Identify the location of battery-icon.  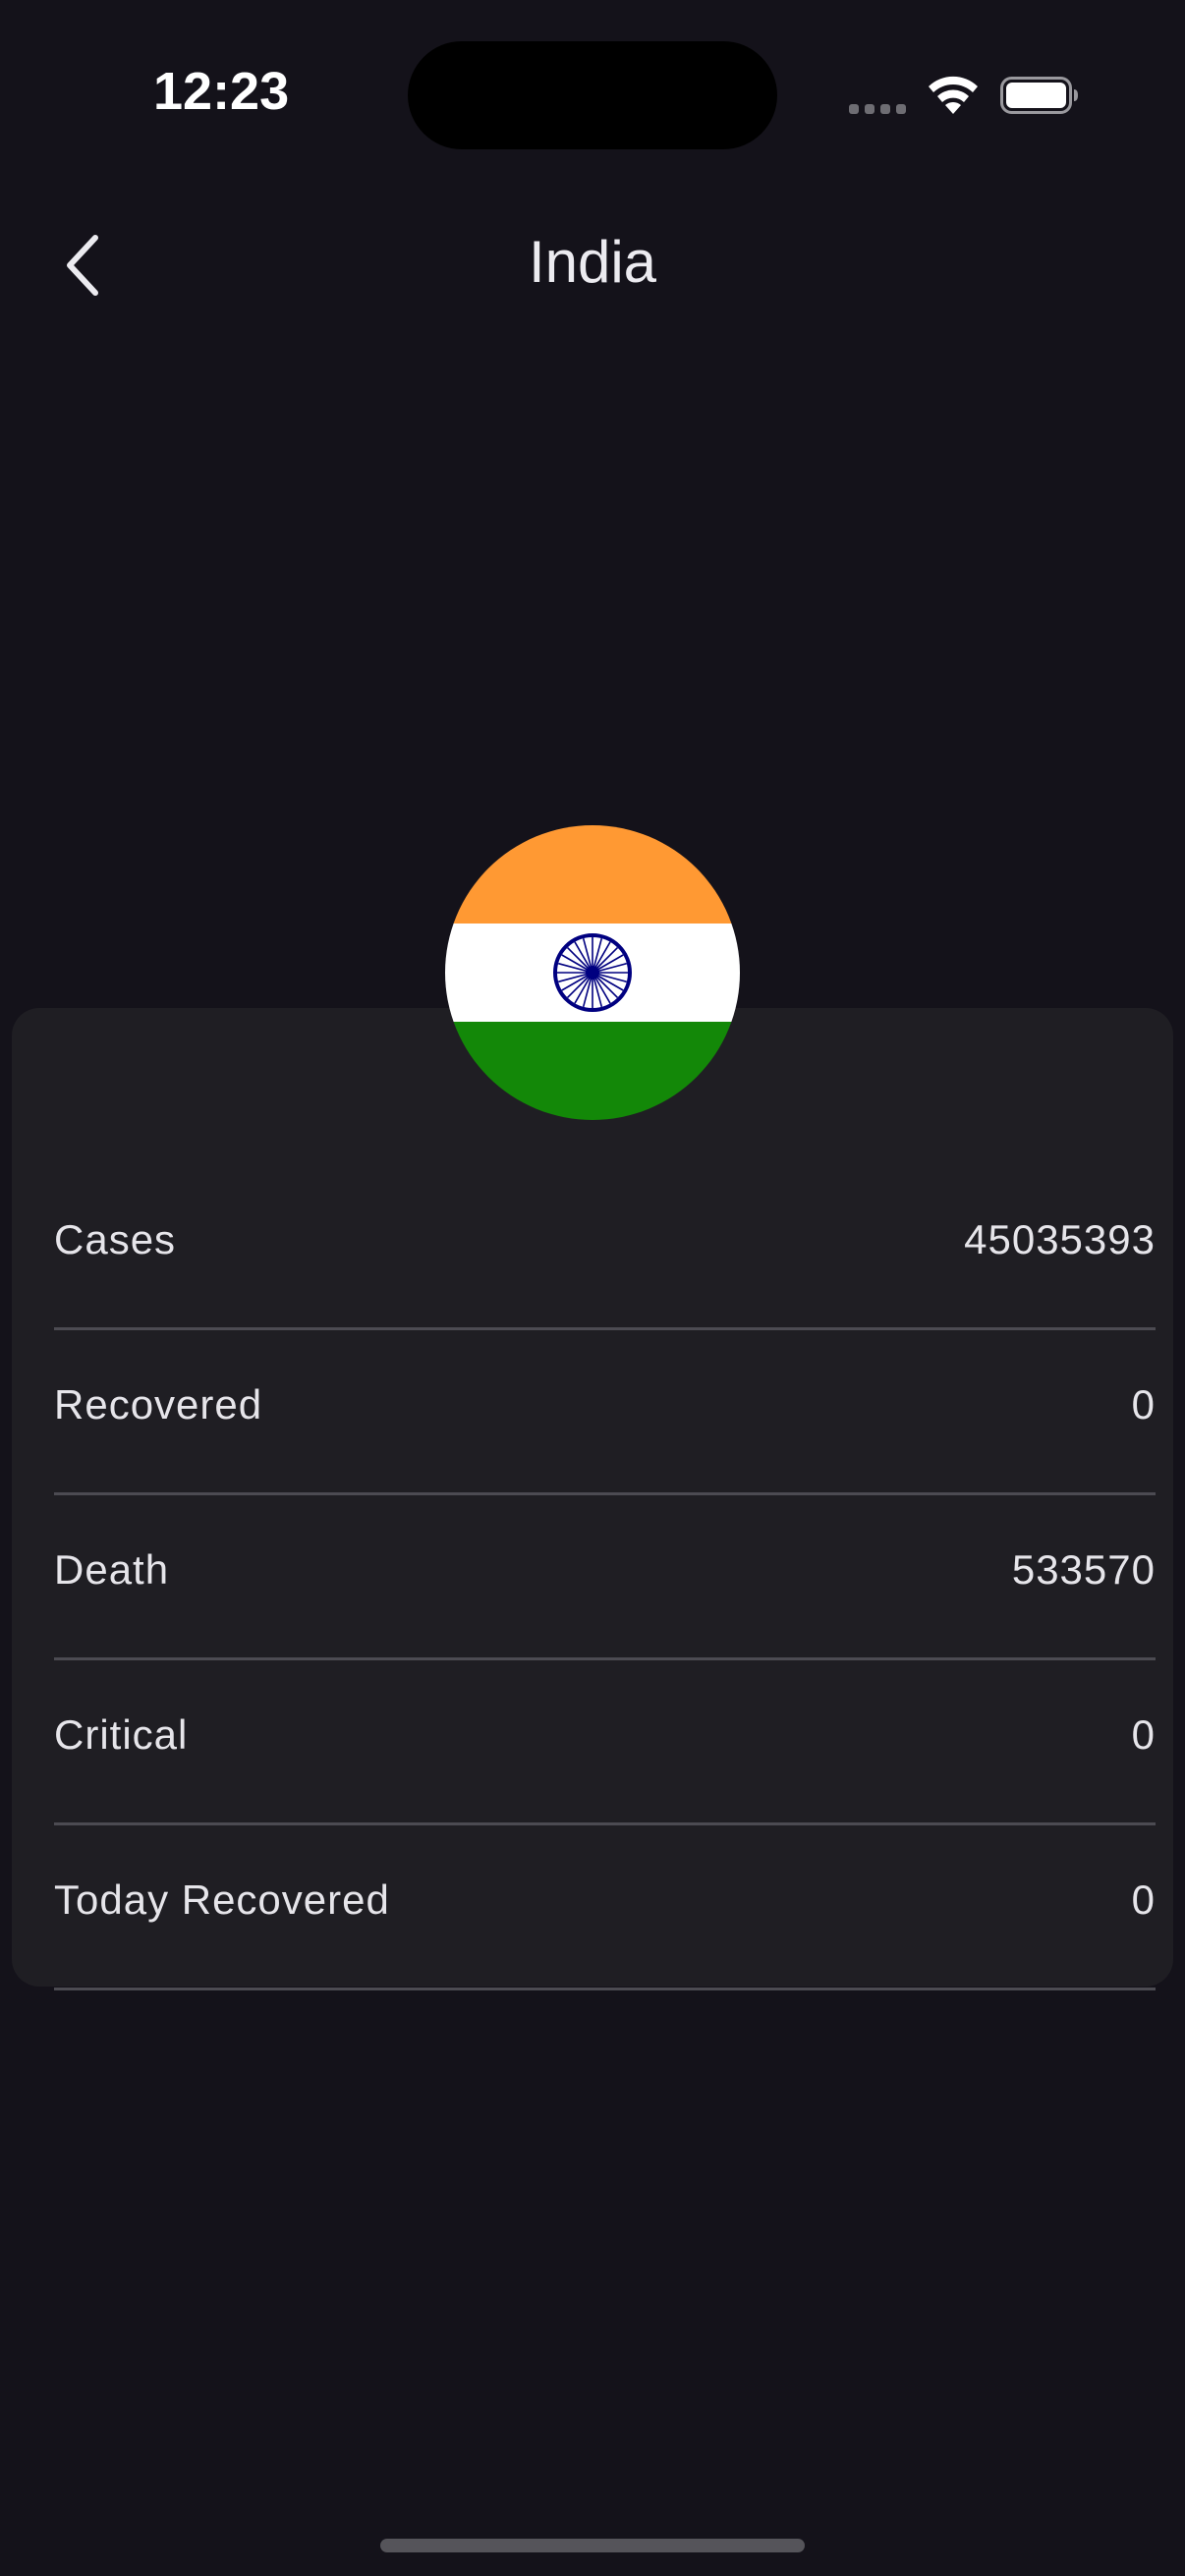
(1039, 95).